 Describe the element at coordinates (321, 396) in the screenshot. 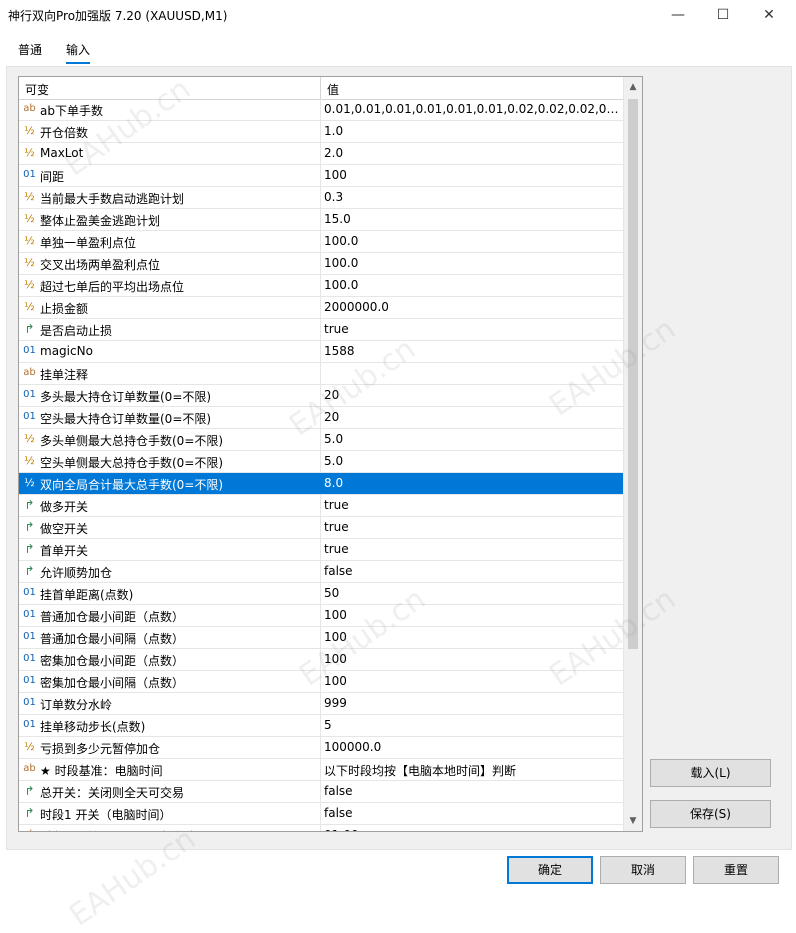

I see `parameter-row: 01 多头最大持仓订单数量(0=不限) 20` at that location.